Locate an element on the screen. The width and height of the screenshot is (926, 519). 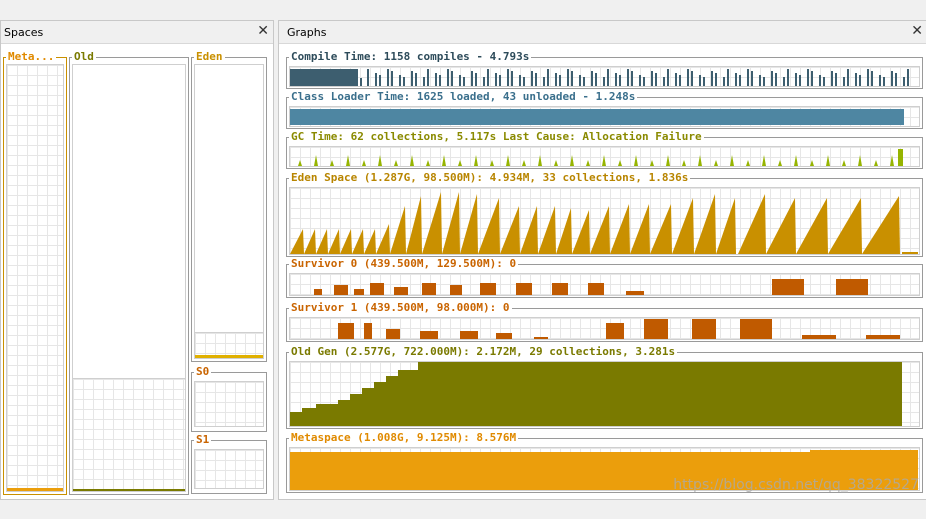
survivor1-graph is located at coordinates (604, 328).